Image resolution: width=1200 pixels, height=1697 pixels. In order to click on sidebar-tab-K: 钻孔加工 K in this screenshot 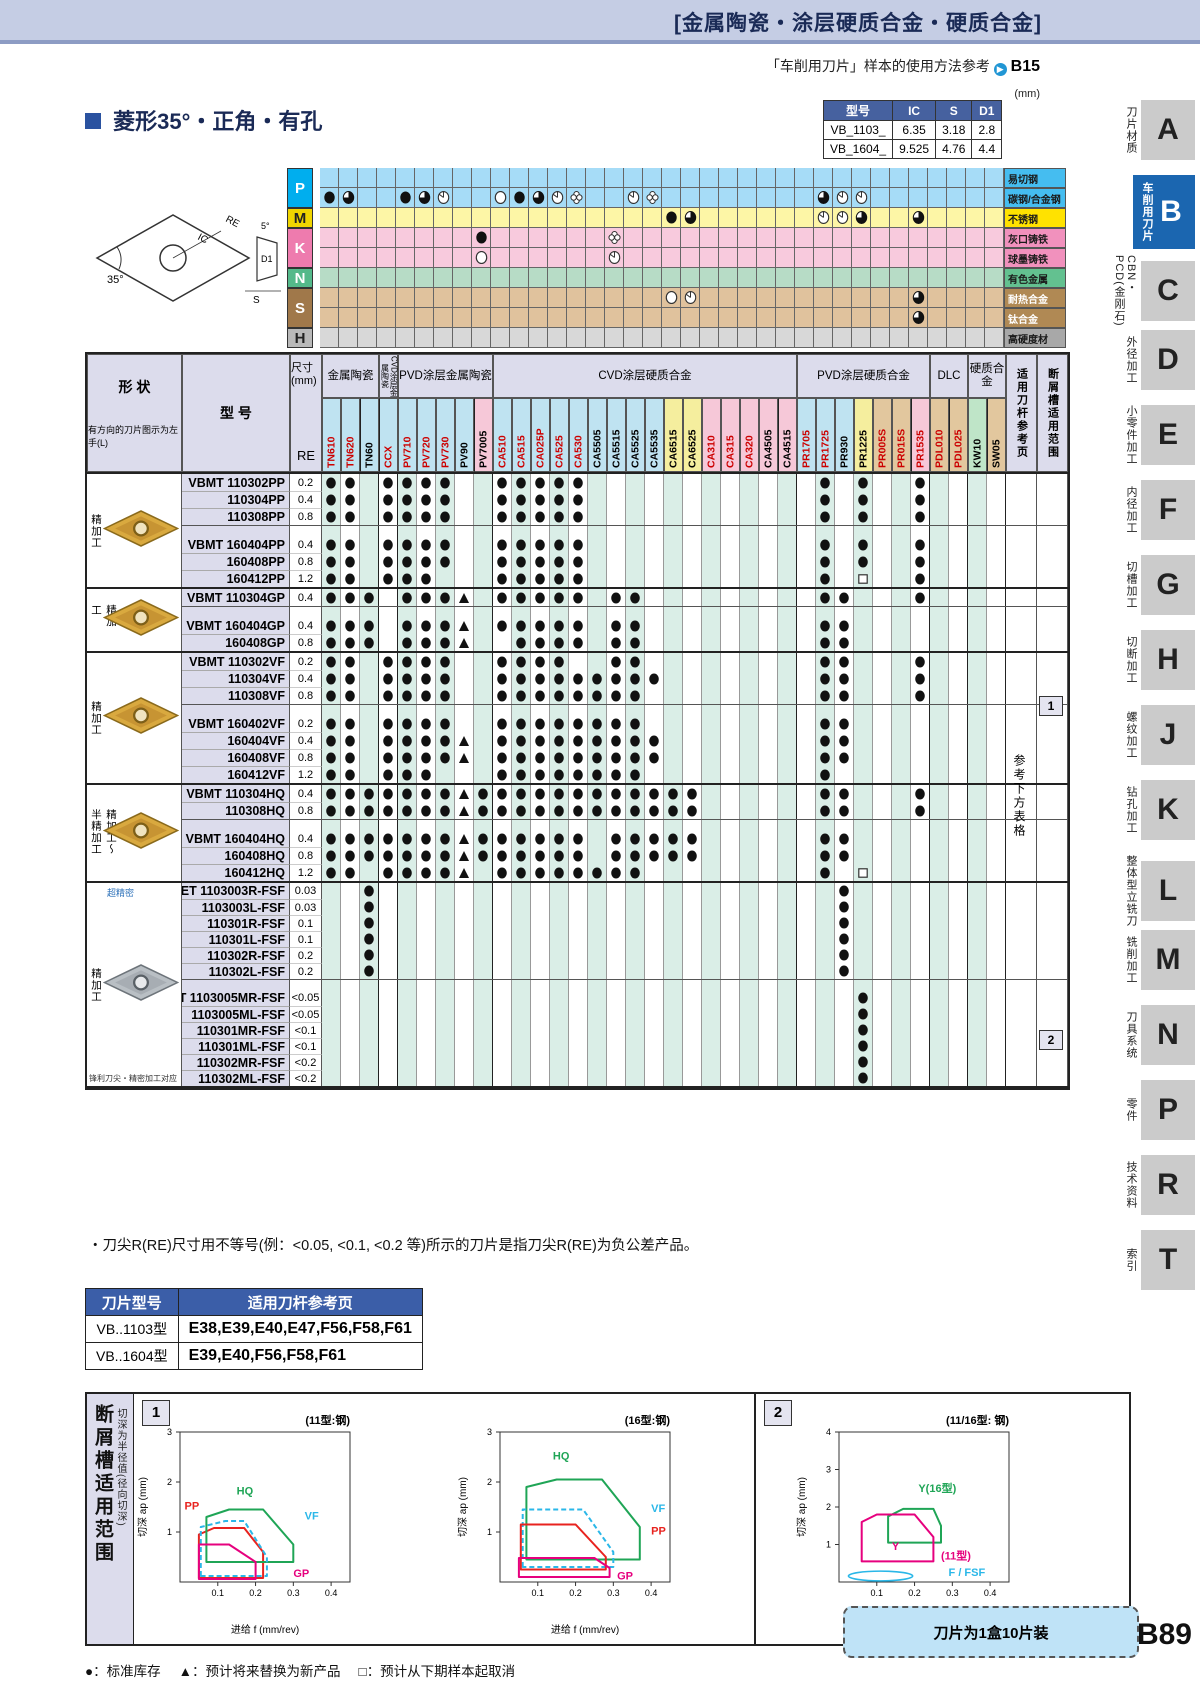, I will do `click(1160, 810)`.